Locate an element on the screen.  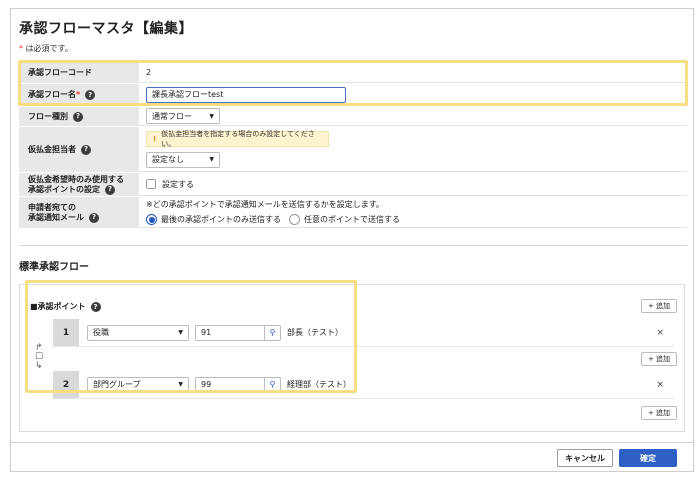
radio-last-point-label: 最後の承認ポイントのみ送信する is located at coordinates (221, 219).